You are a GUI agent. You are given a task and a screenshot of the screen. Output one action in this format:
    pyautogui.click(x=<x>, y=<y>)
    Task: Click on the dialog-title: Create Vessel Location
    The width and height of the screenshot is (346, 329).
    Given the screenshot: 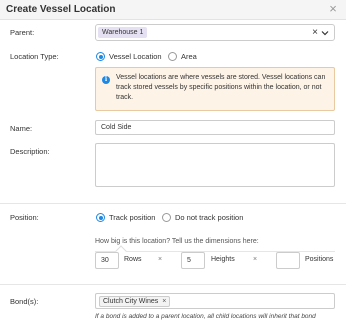 What is the action you would take?
    pyautogui.click(x=61, y=9)
    